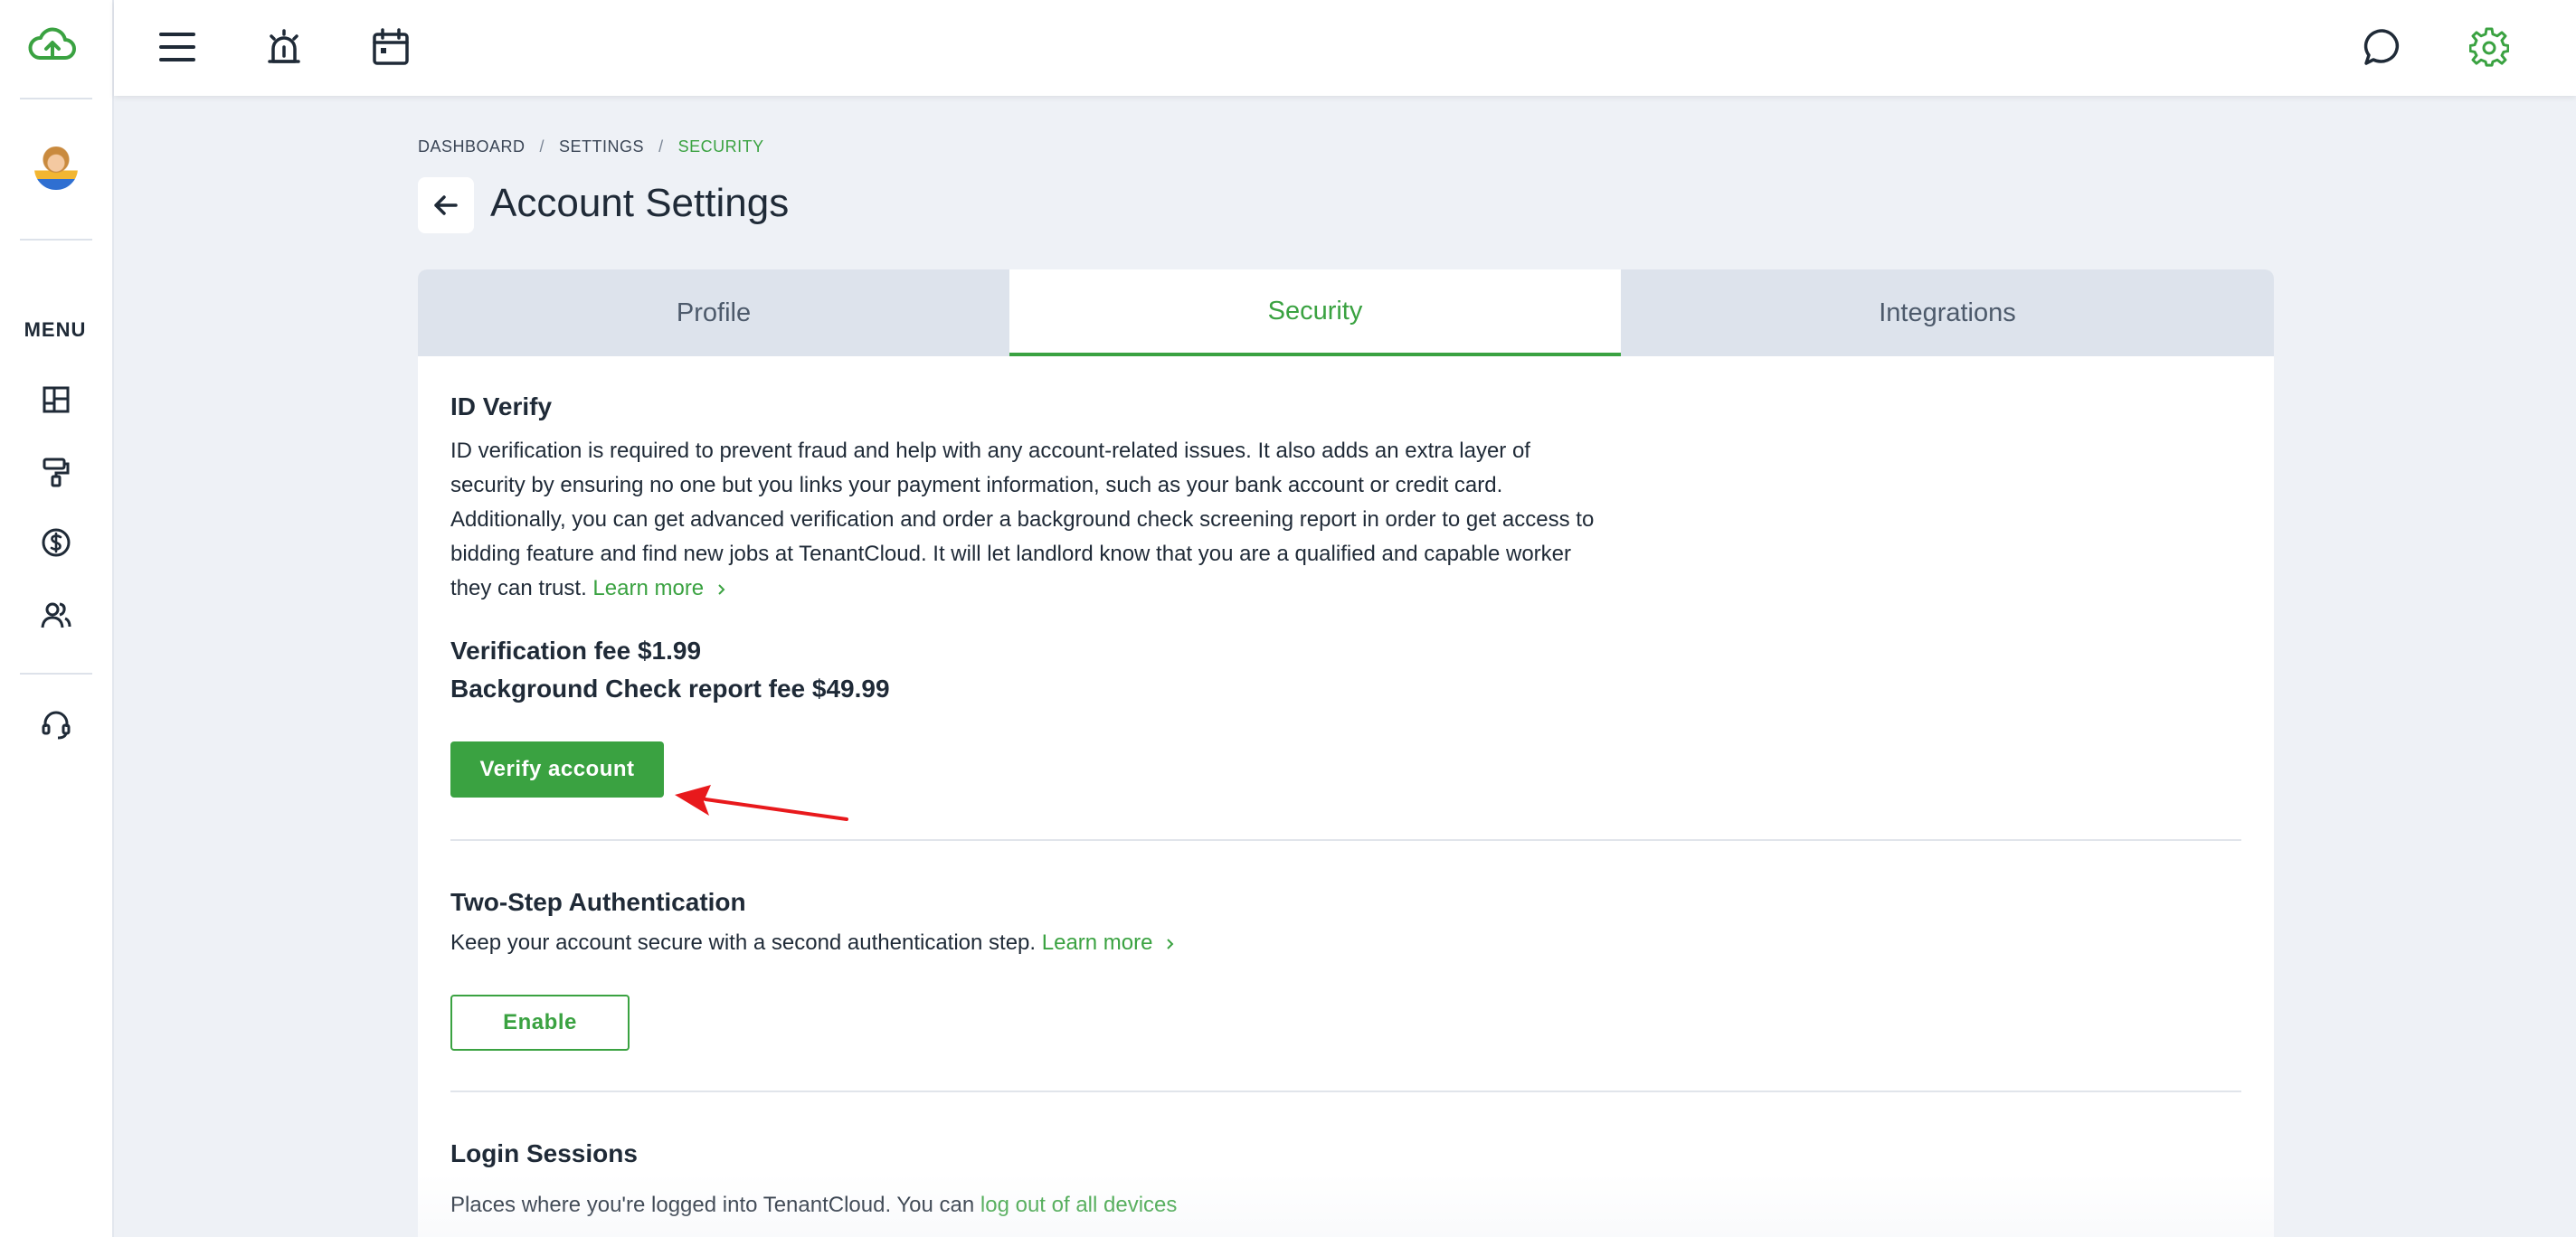  What do you see at coordinates (601, 146) in the screenshot?
I see `breadcrumb-settings: SETTINGS` at bounding box center [601, 146].